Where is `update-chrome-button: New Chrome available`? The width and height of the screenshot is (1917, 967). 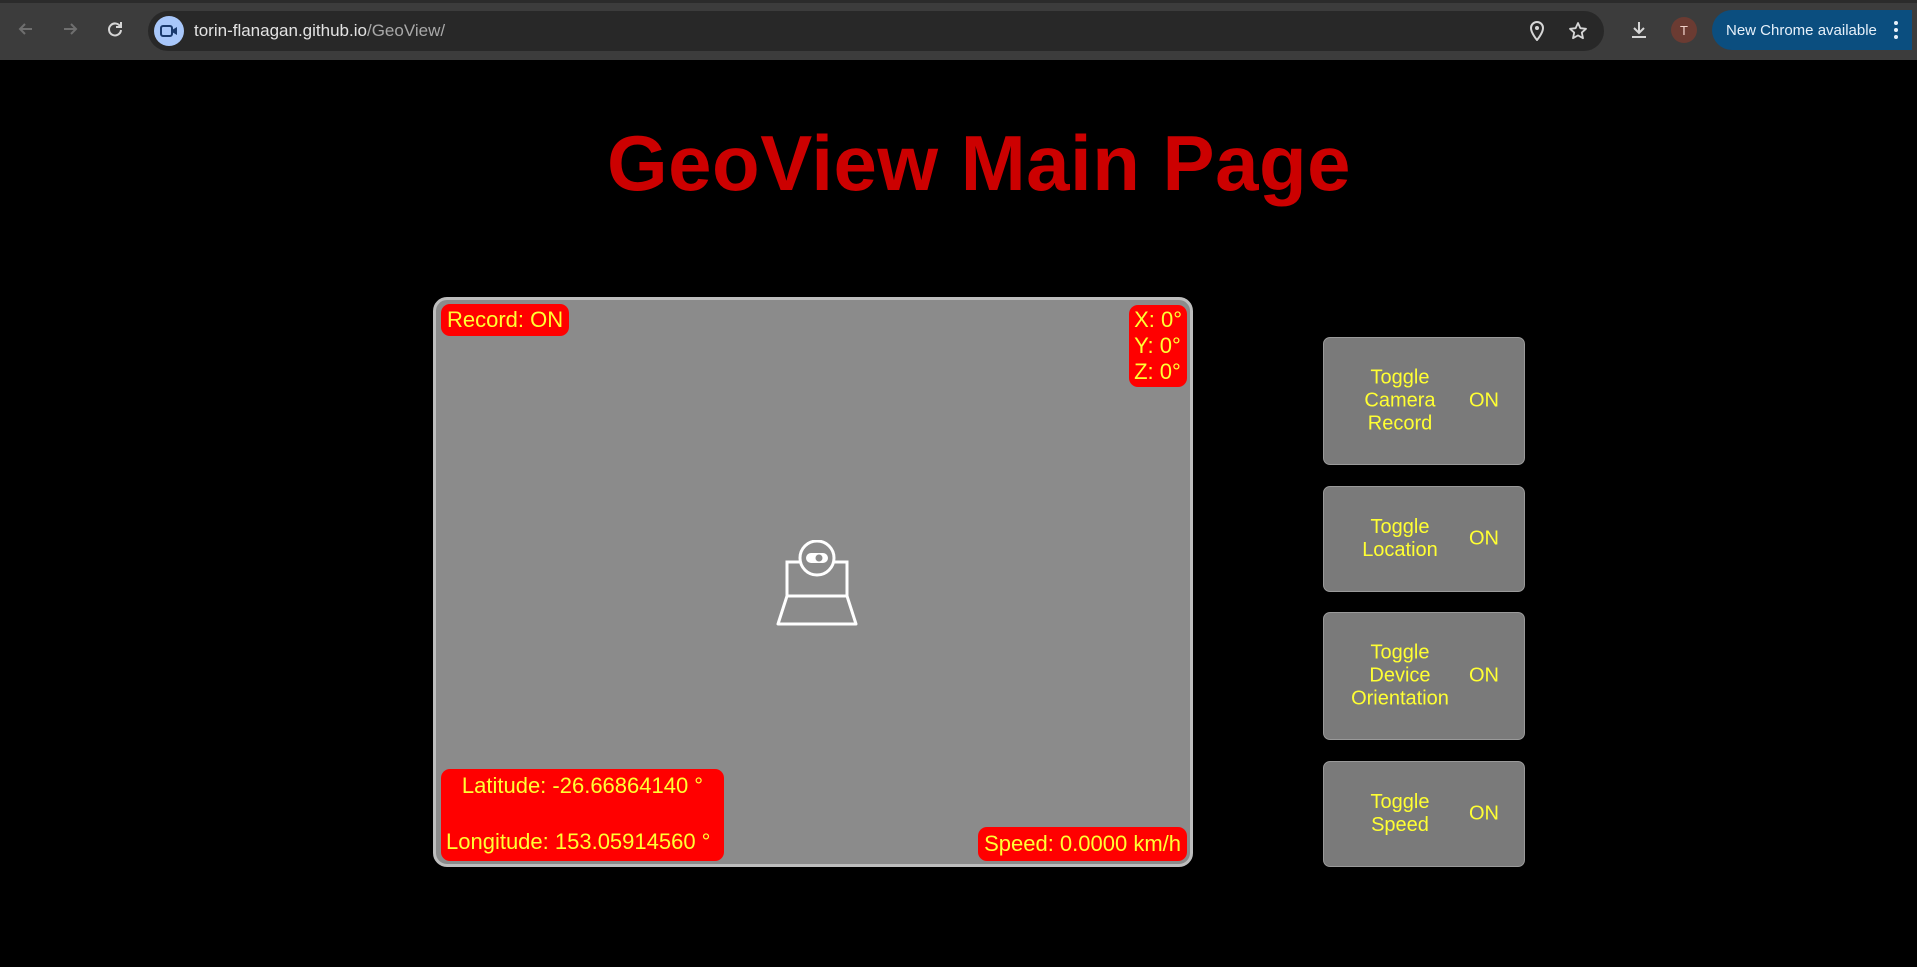
update-chrome-button: New Chrome available is located at coordinates (1812, 30).